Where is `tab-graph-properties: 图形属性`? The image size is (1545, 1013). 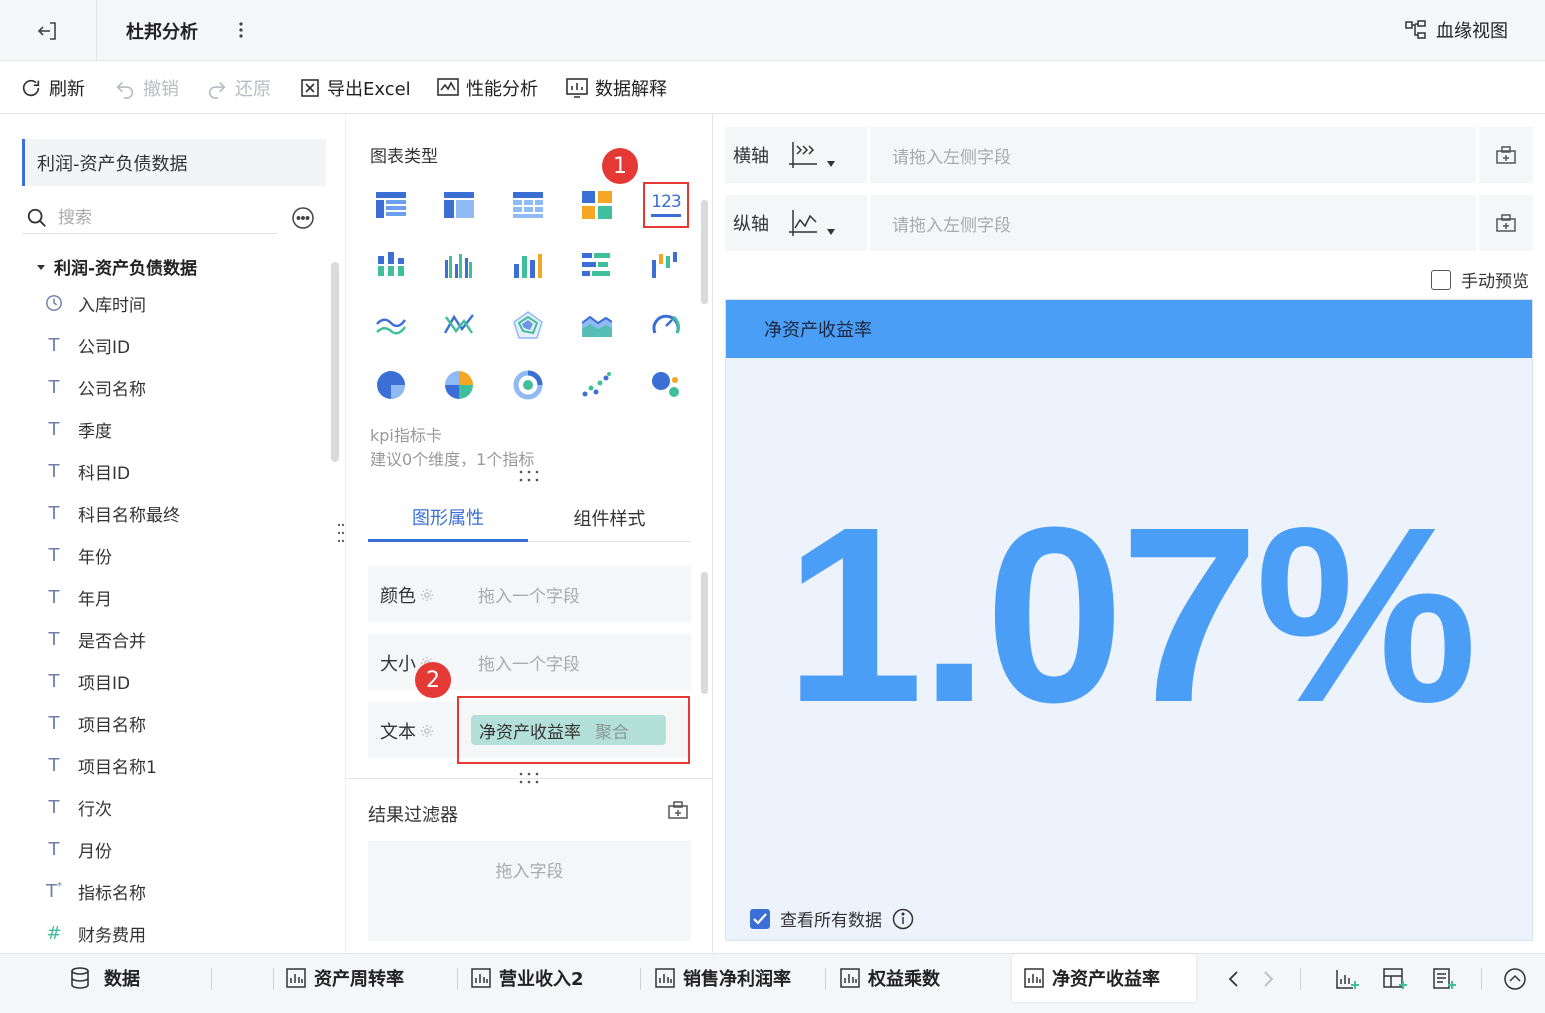 tab-graph-properties: 图形属性 is located at coordinates (448, 518).